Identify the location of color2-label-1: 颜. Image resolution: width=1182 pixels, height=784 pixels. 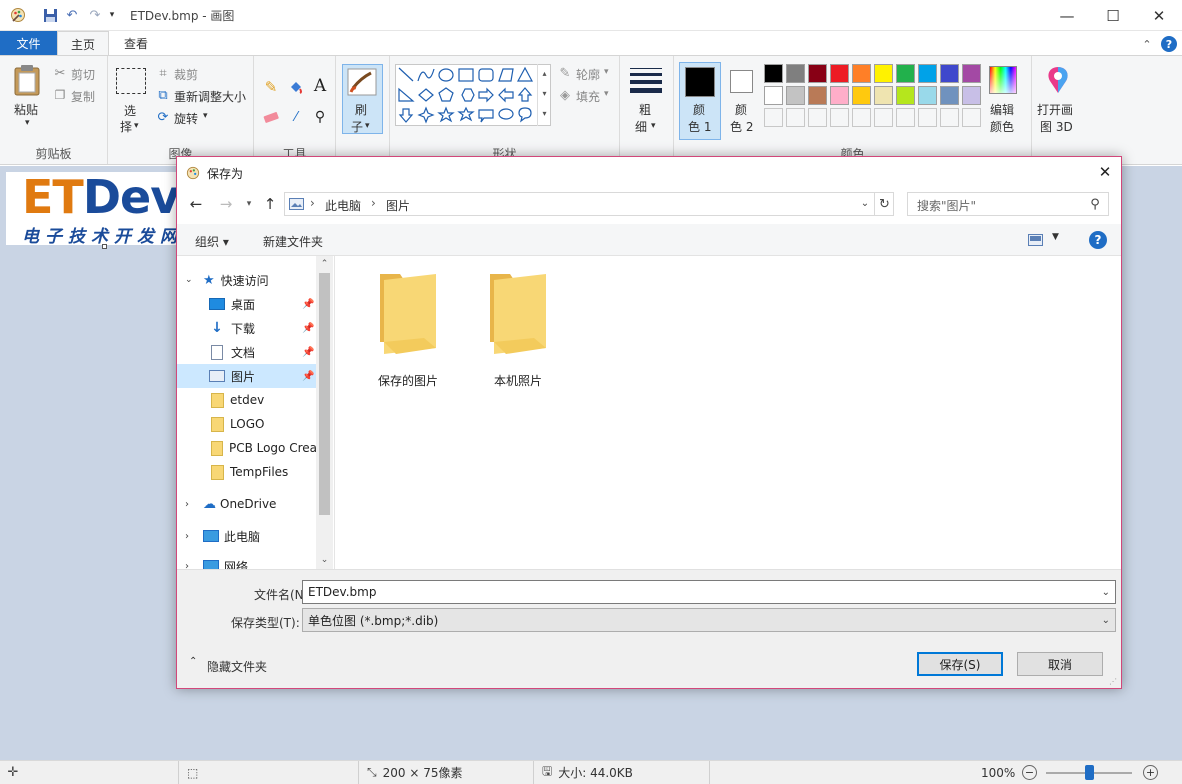
(741, 109).